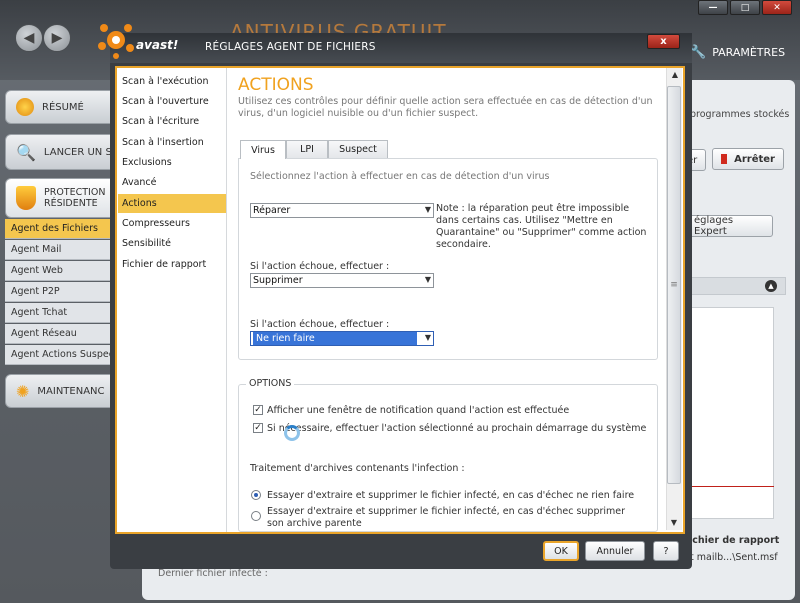  What do you see at coordinates (276, 85) in the screenshot?
I see `page-title: ACTIONS` at bounding box center [276, 85].